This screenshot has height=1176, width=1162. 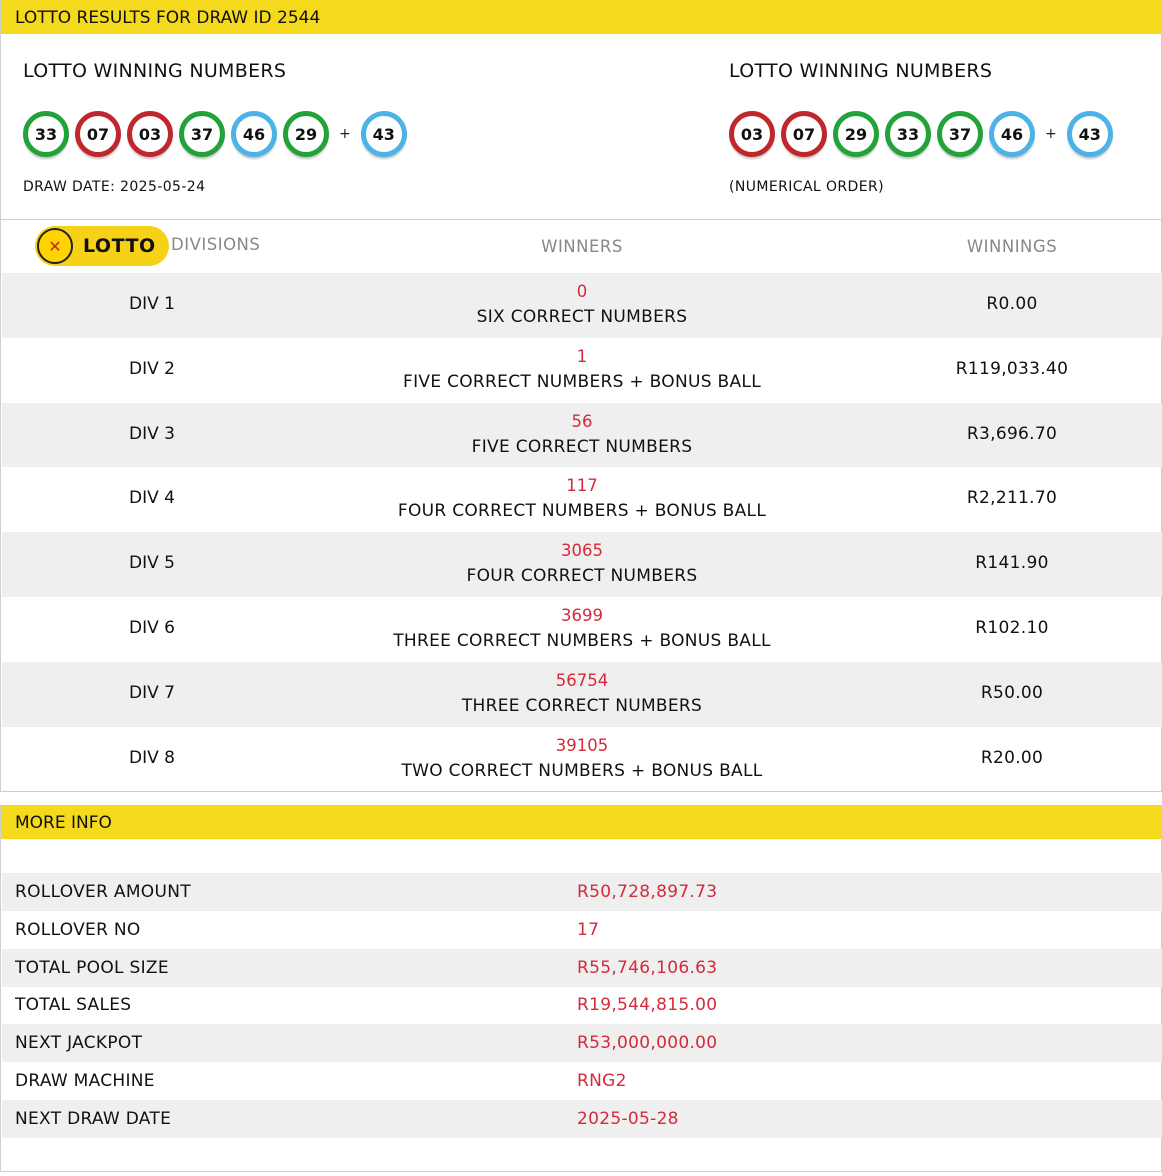 What do you see at coordinates (582, 305) in the screenshot?
I see `table-row: DIV 1 0 SIX CORRECT NUMBERS R0.00` at bounding box center [582, 305].